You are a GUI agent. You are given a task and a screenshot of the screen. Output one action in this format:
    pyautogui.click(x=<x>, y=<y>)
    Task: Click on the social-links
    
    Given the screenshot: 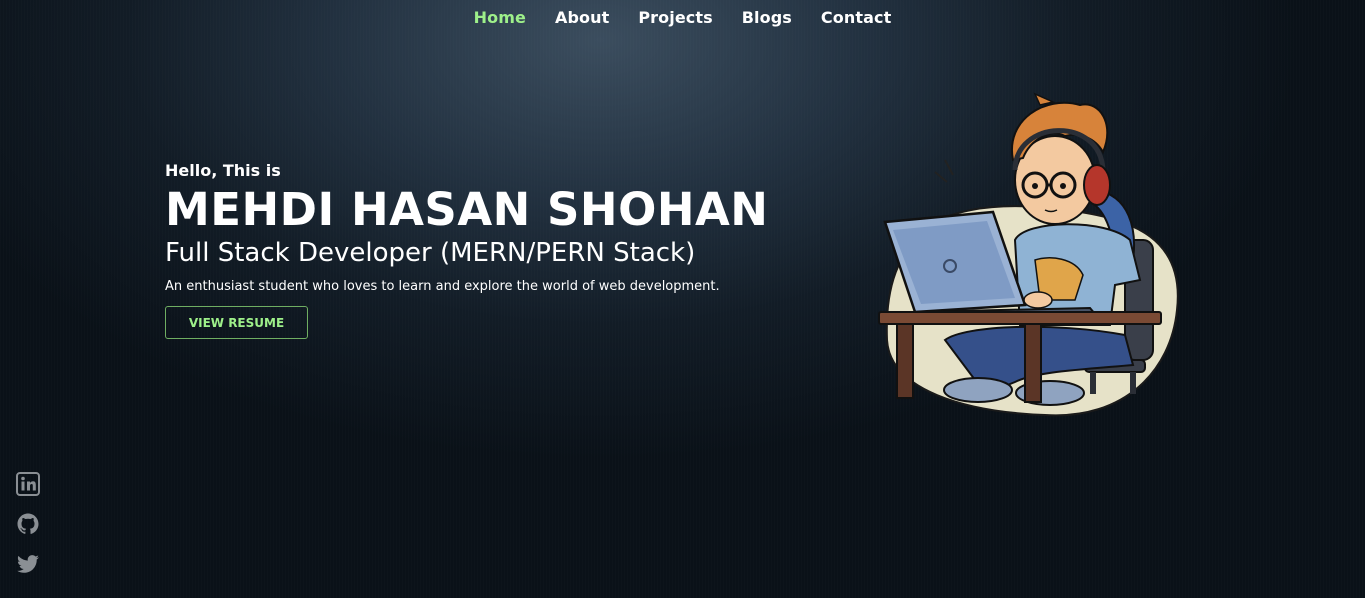 What is the action you would take?
    pyautogui.click(x=28, y=524)
    